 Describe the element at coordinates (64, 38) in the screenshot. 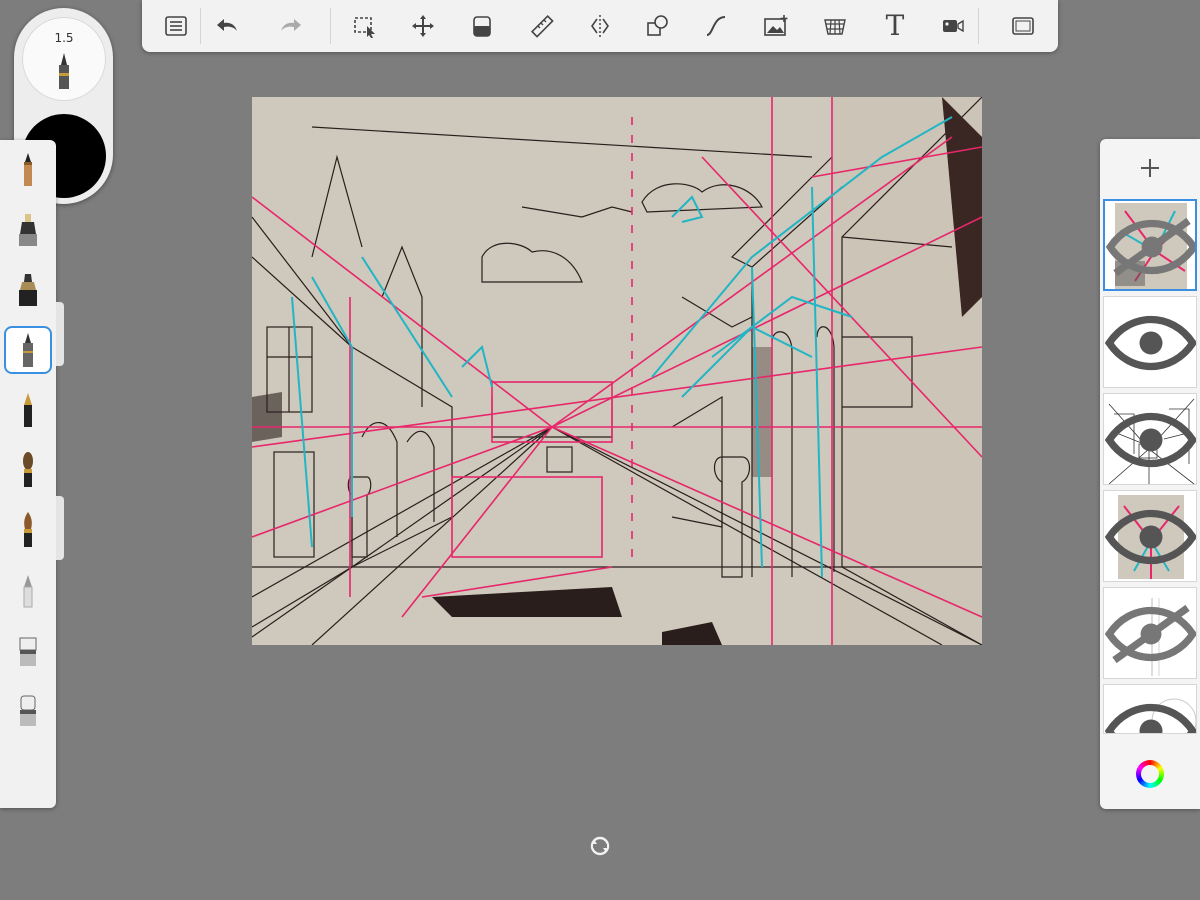

I see `brush-size-label: 1.5` at that location.